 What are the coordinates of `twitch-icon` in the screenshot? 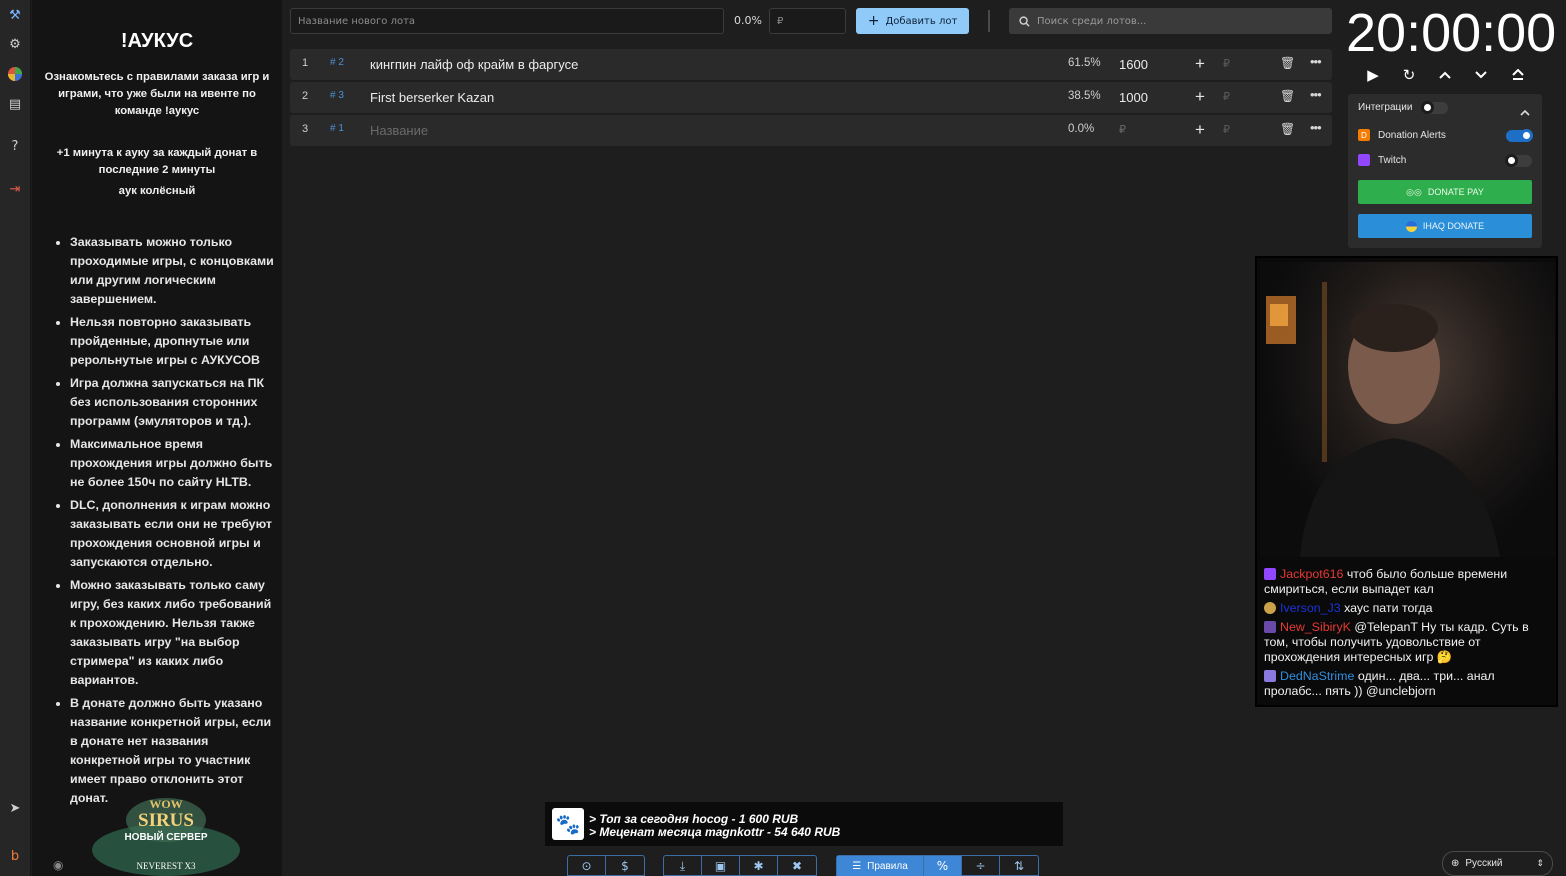 It's located at (1364, 160).